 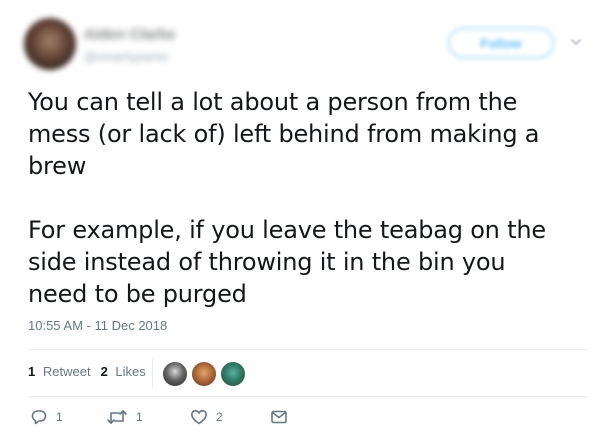 I want to click on heart-icon, so click(x=199, y=417).